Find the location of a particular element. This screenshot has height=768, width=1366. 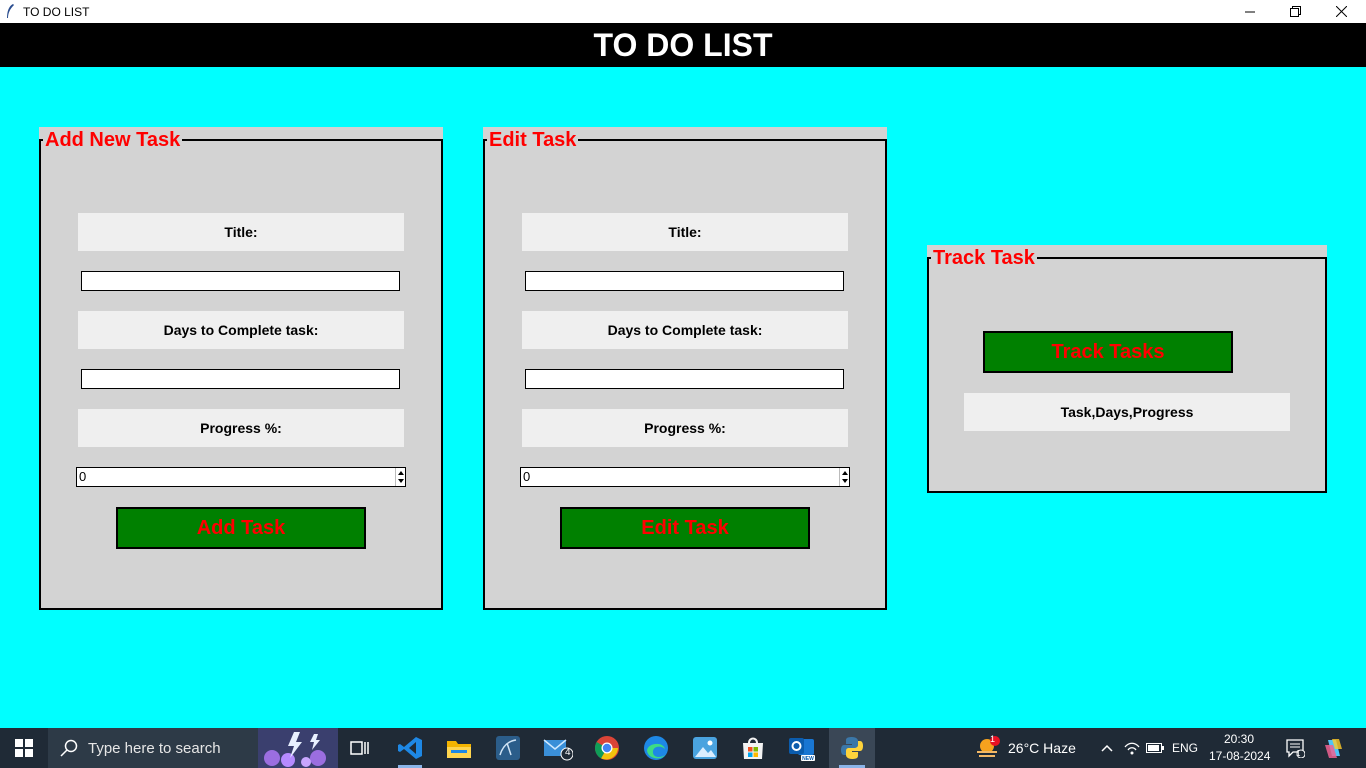

restore-button is located at coordinates (1295, 11).